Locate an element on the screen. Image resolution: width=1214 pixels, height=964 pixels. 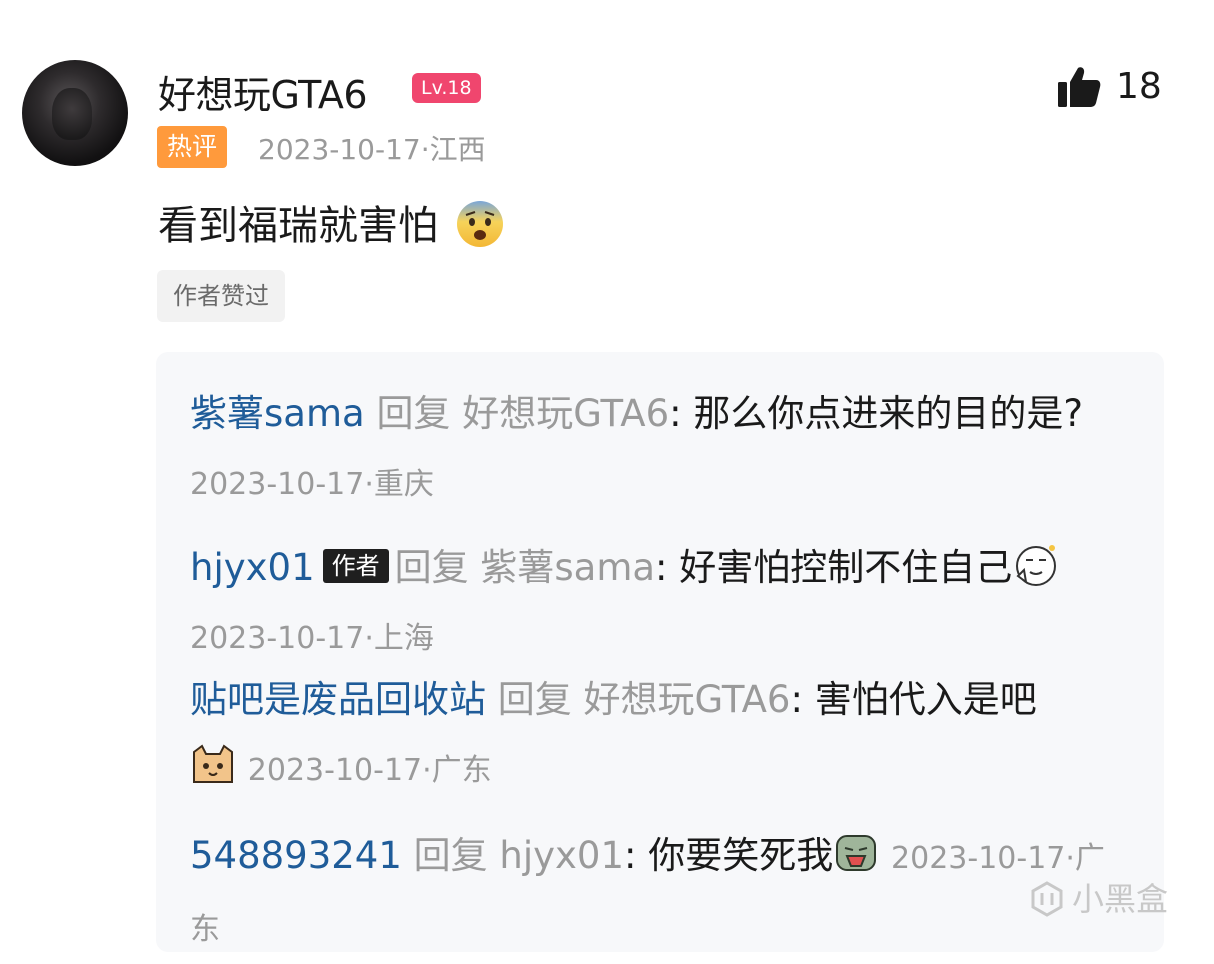
reply-author: 548893241 is located at coordinates (296, 855).